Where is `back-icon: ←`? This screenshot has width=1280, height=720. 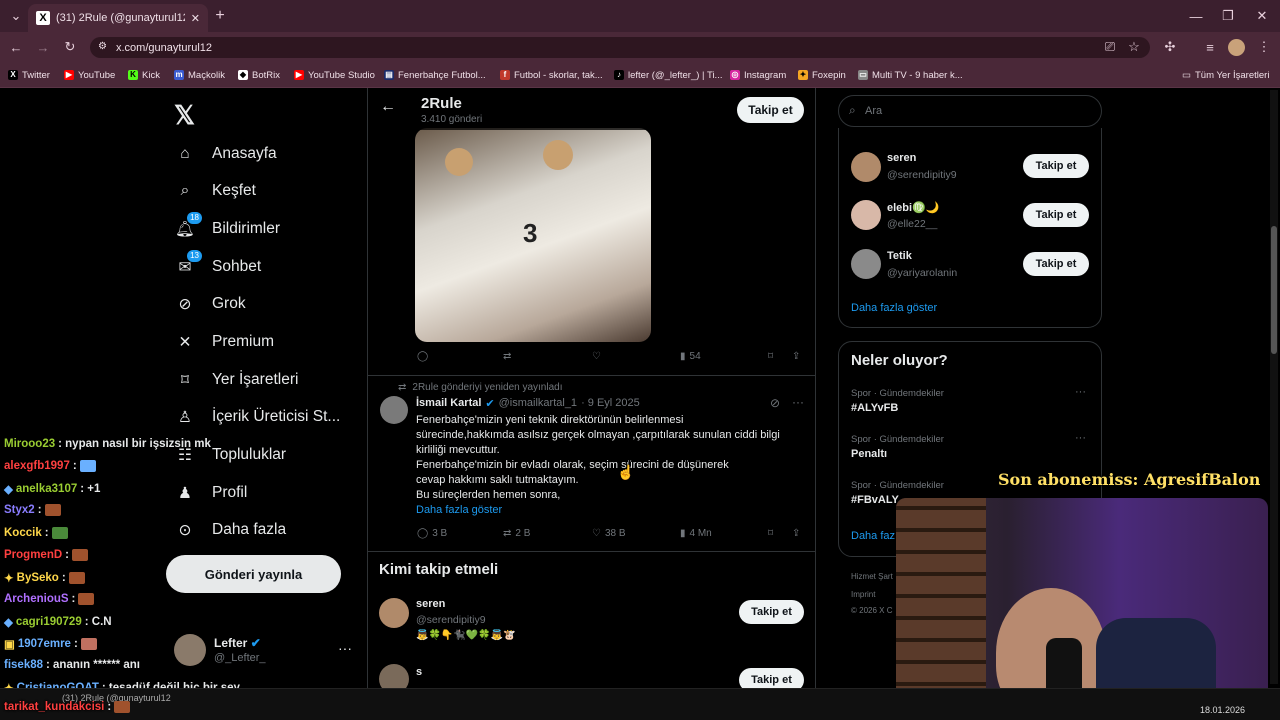
back-icon: ← is located at coordinates (16, 47).